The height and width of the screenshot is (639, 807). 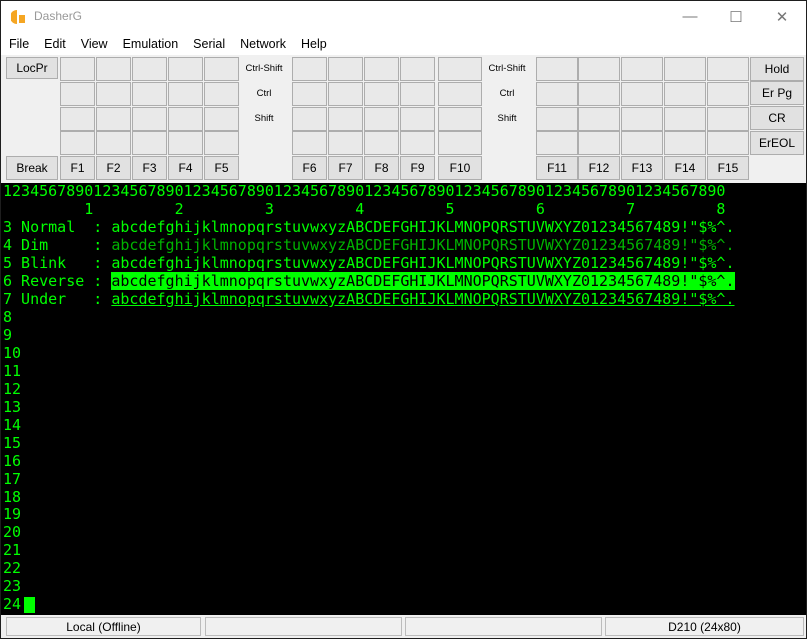 I want to click on fkey-f2-button: F2, so click(x=113, y=168).